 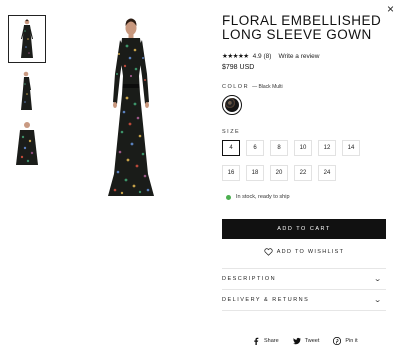 What do you see at coordinates (337, 341) in the screenshot?
I see `pinterest-icon` at bounding box center [337, 341].